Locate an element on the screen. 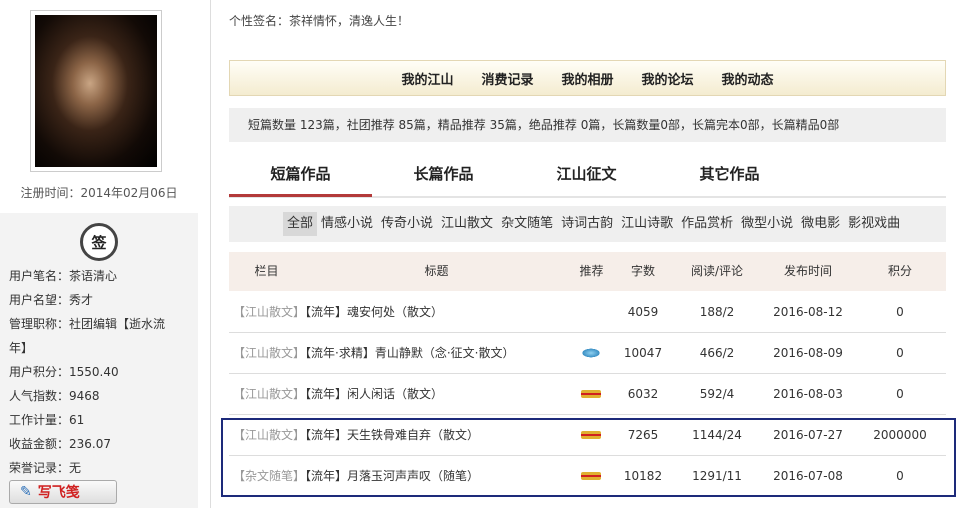 The image size is (971, 508). pen-icon: ✎ is located at coordinates (26, 492).